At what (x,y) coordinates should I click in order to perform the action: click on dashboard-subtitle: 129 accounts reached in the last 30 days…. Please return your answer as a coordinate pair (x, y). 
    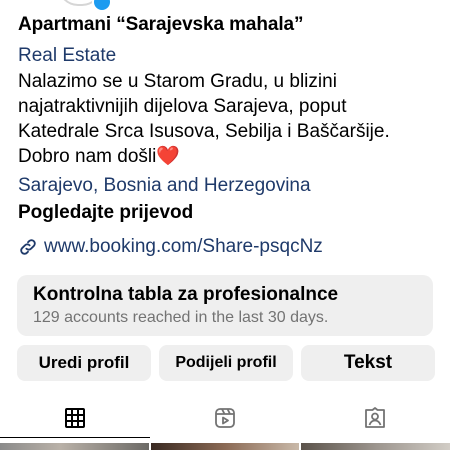
    Looking at the image, I should click on (181, 317).